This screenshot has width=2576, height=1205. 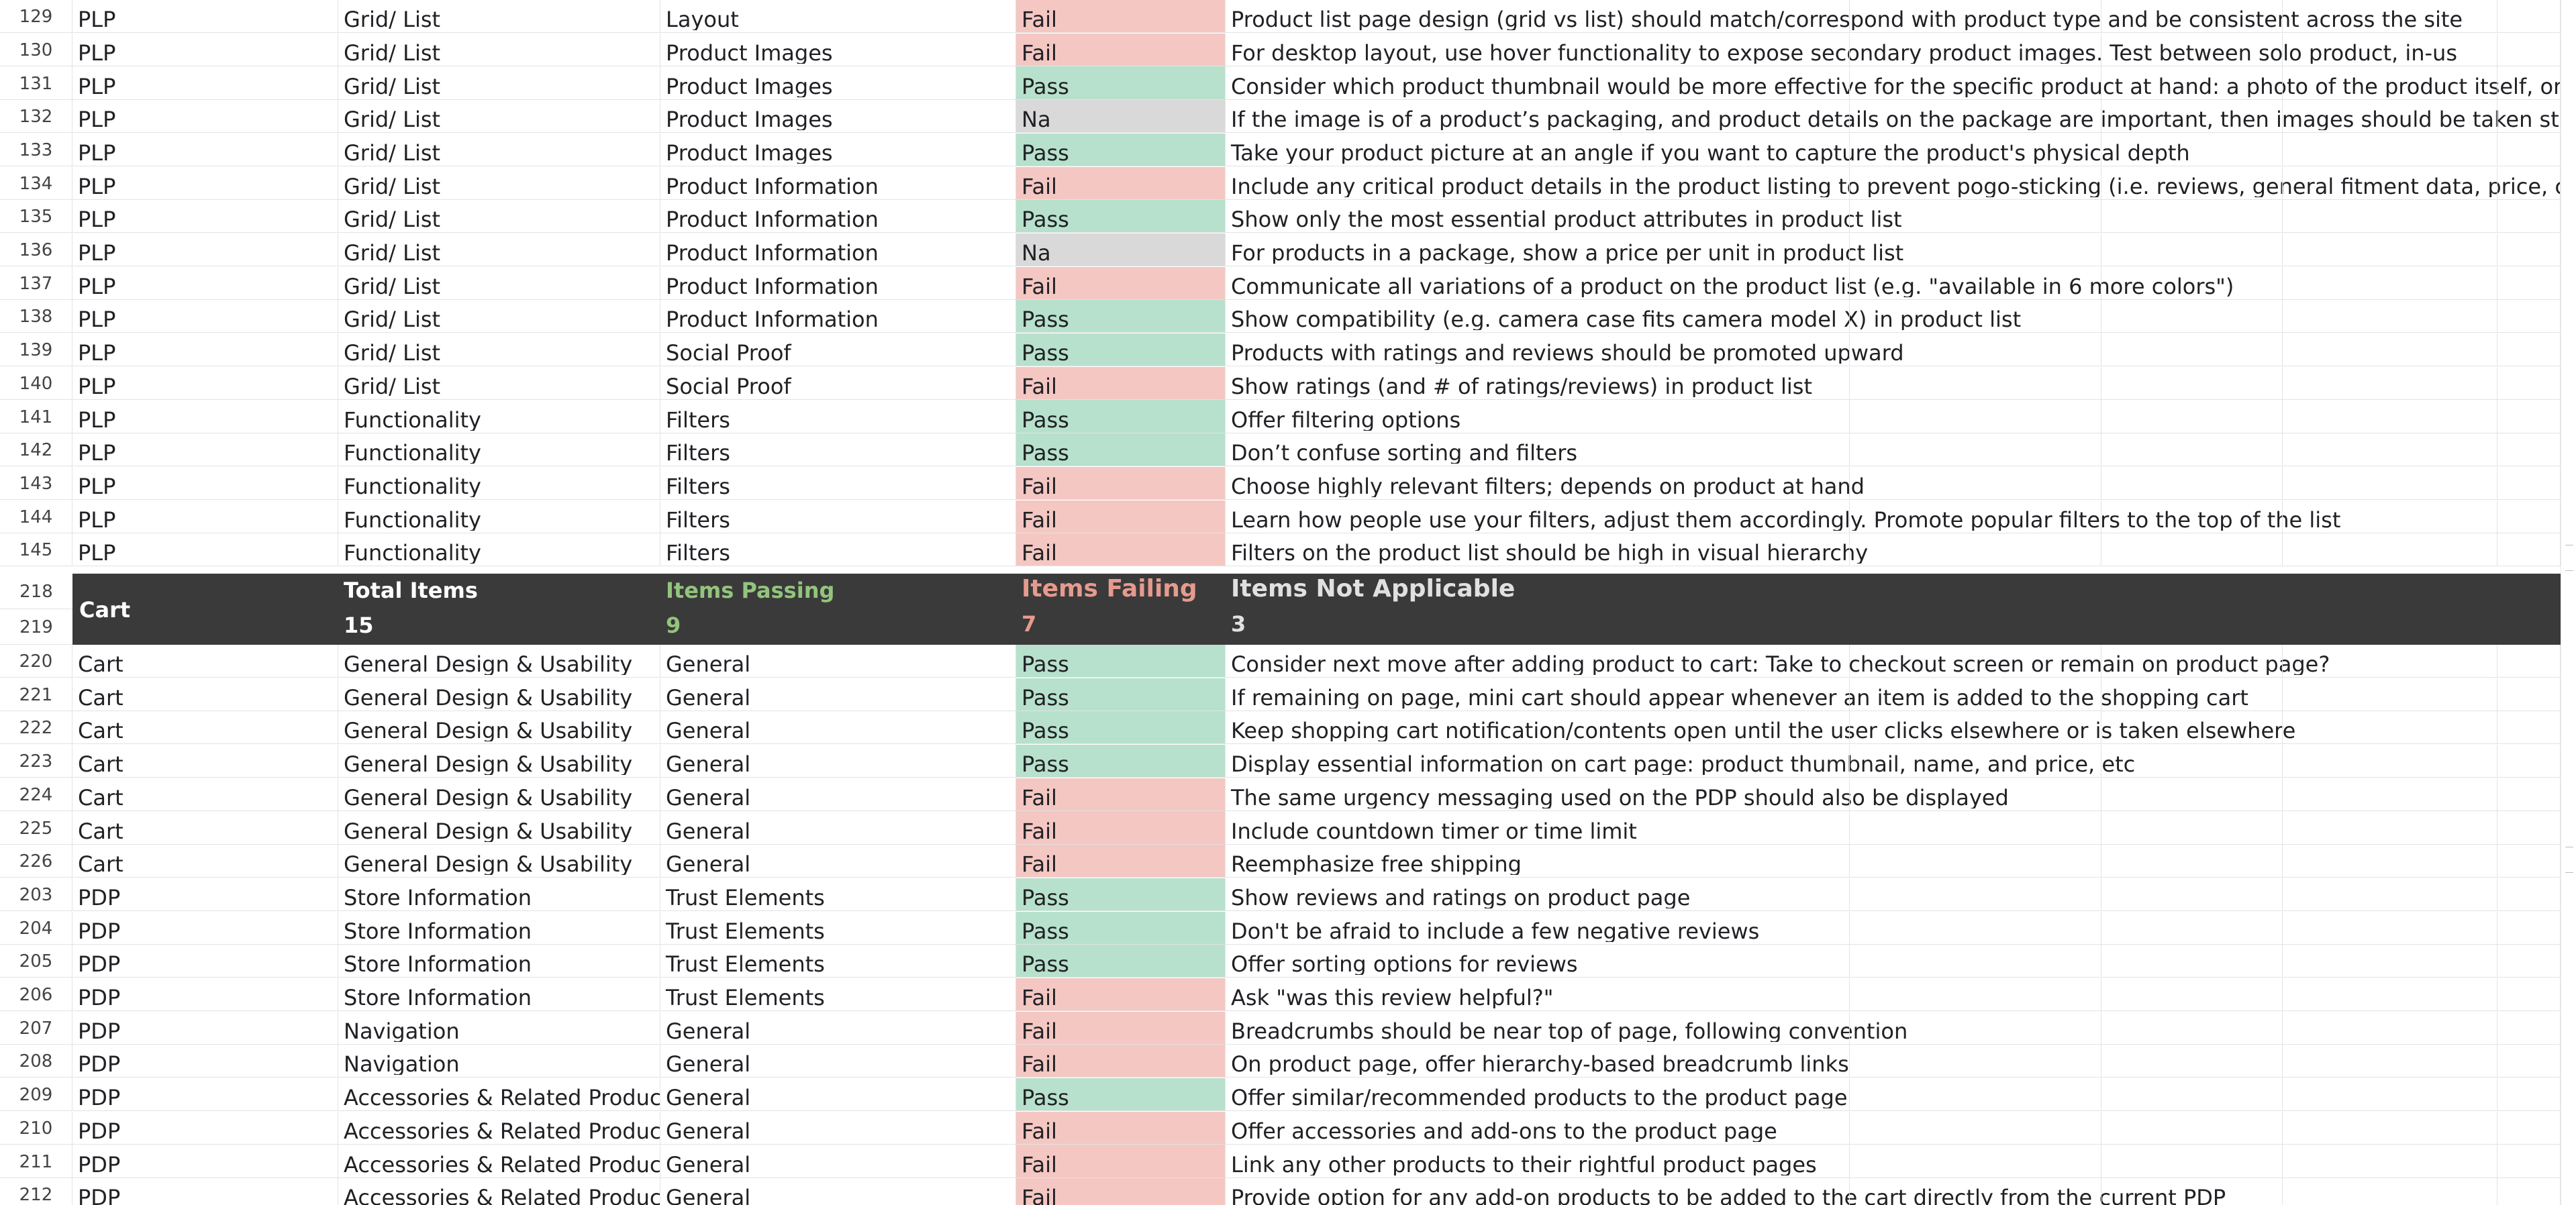 I want to click on cell-description: Don’t confuse sorting and filters, so click(x=1893, y=449).